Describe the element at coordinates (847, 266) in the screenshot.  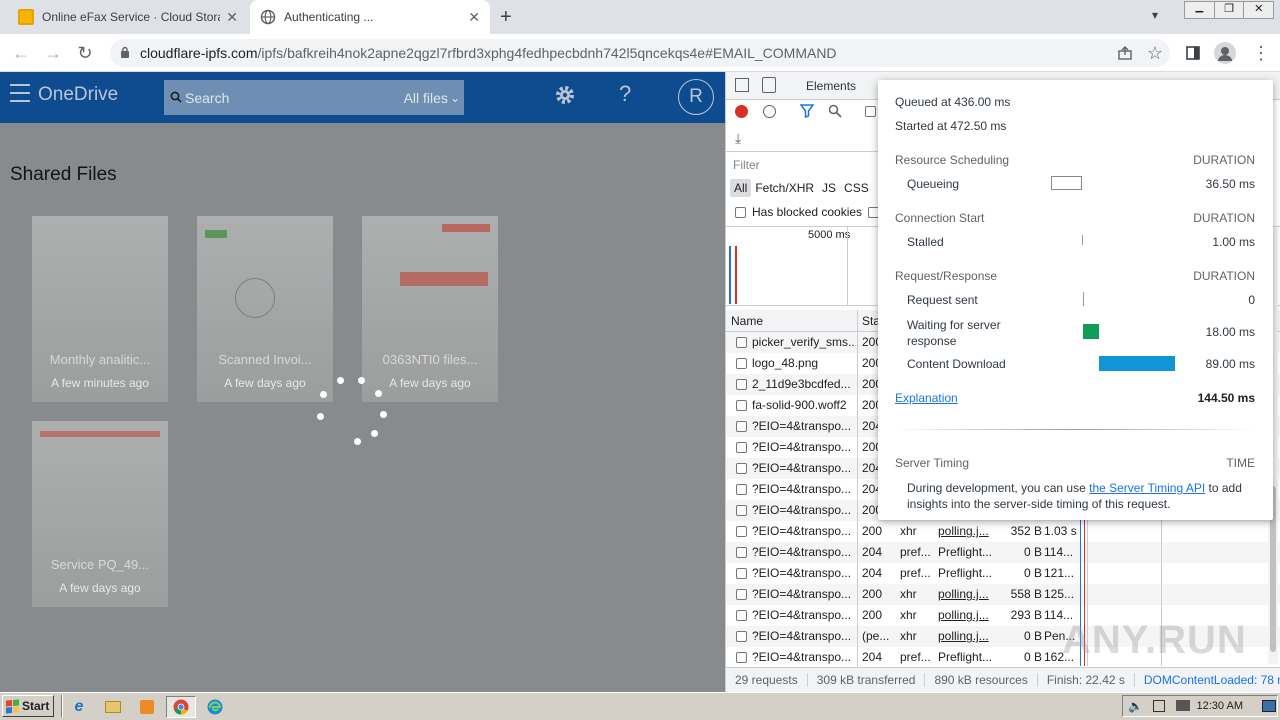
I see `timeline-gridline` at that location.